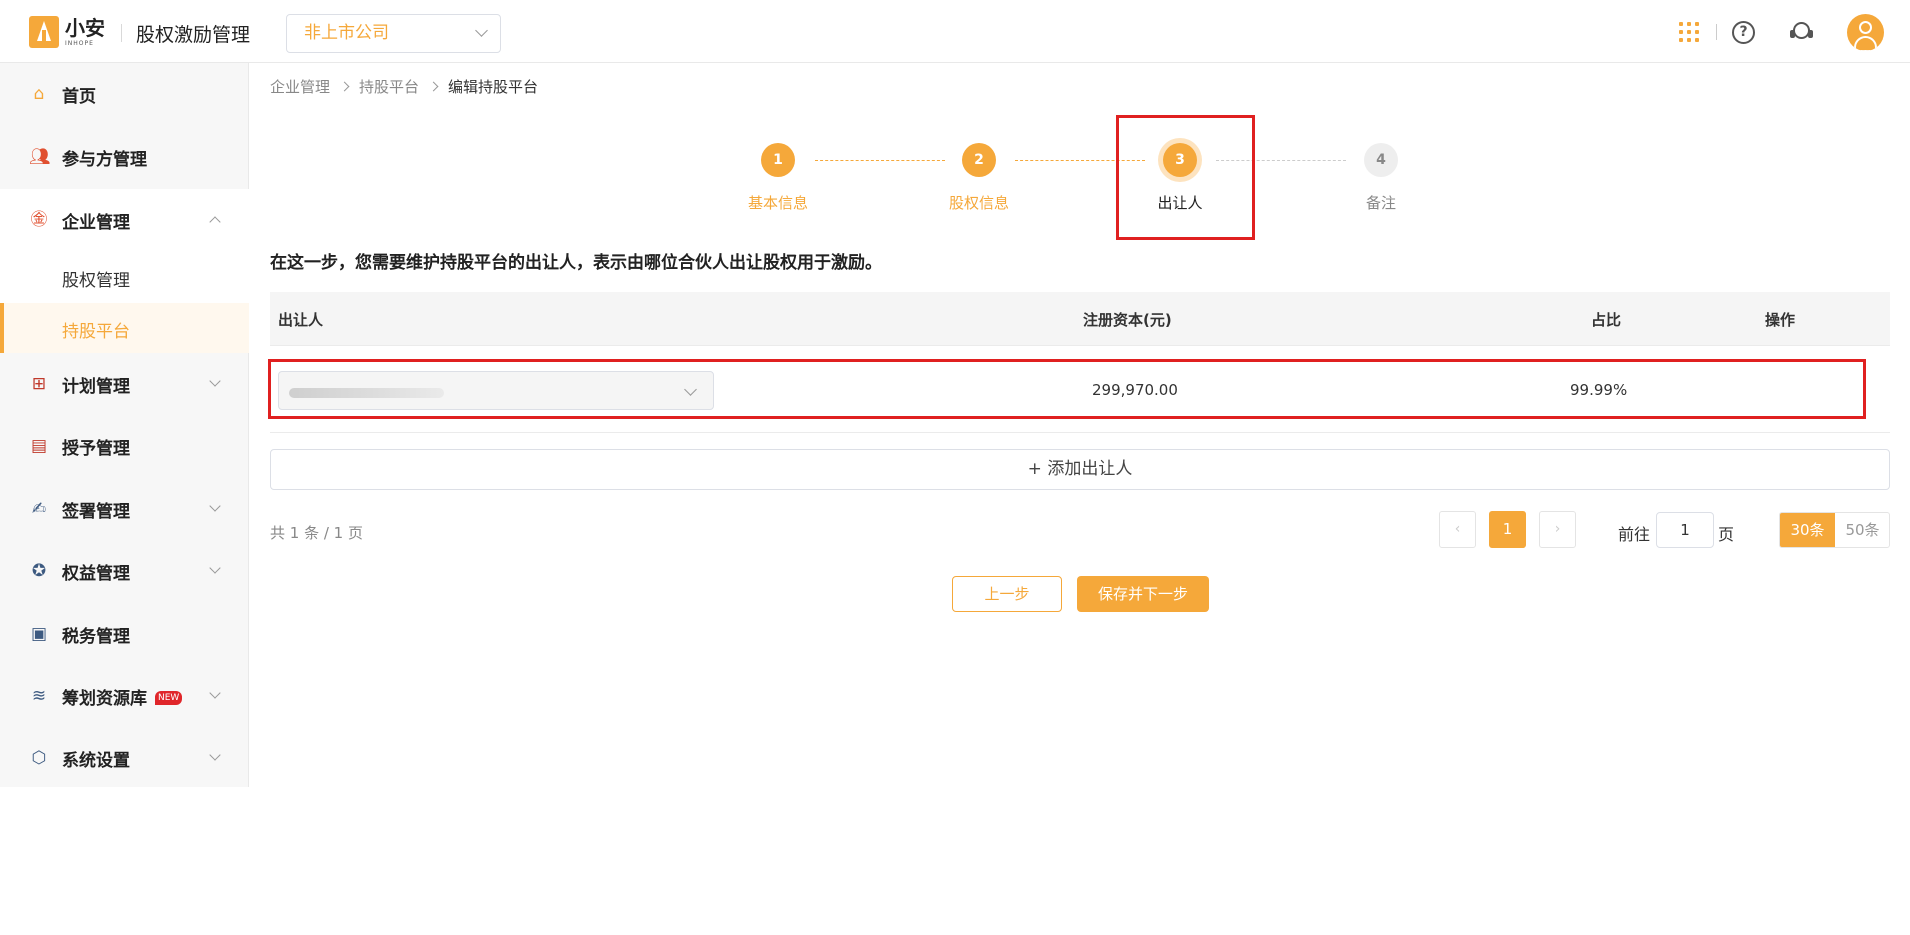  Describe the element at coordinates (1557, 529) in the screenshot. I see `next-page-button: ›` at that location.